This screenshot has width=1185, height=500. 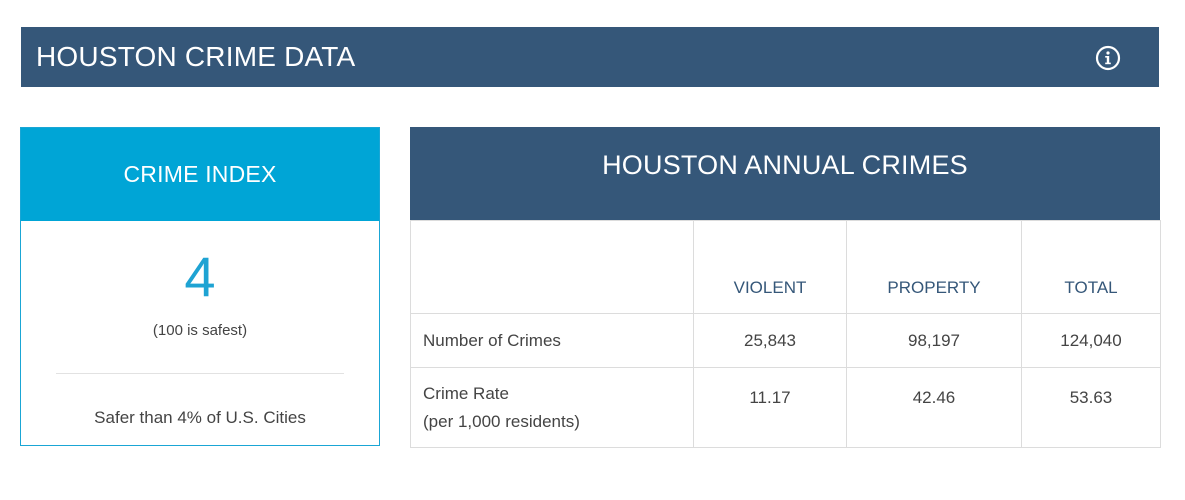 I want to click on violent-value: 25,843, so click(x=770, y=340).